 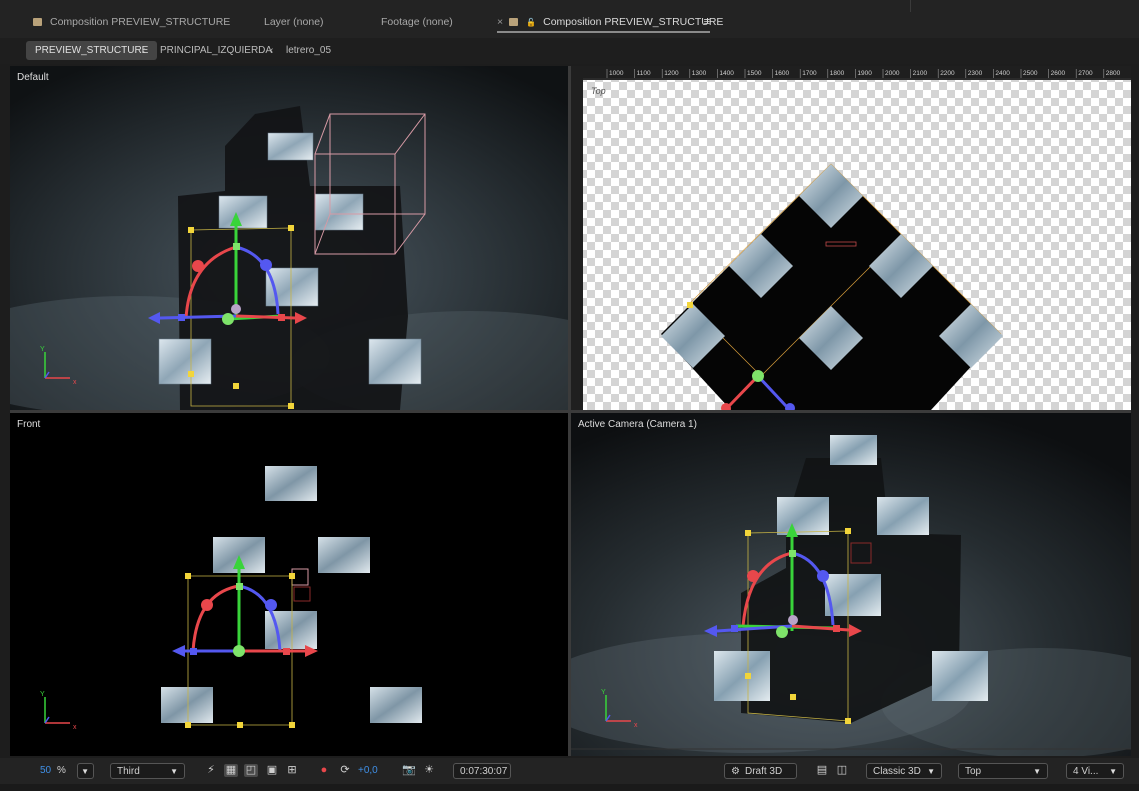 I want to click on breadcrumb-principal-izquierda: PRINCIPAL_IZQUIERDA, so click(x=216, y=50).